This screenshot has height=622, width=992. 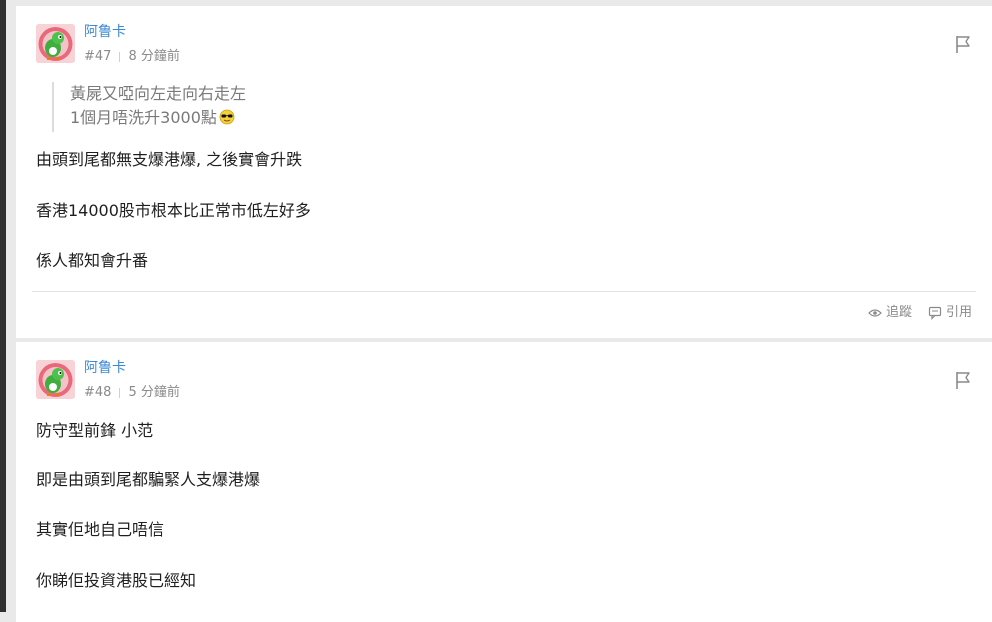 What do you see at coordinates (154, 392) in the screenshot?
I see `post-time: 5 分鐘前` at bounding box center [154, 392].